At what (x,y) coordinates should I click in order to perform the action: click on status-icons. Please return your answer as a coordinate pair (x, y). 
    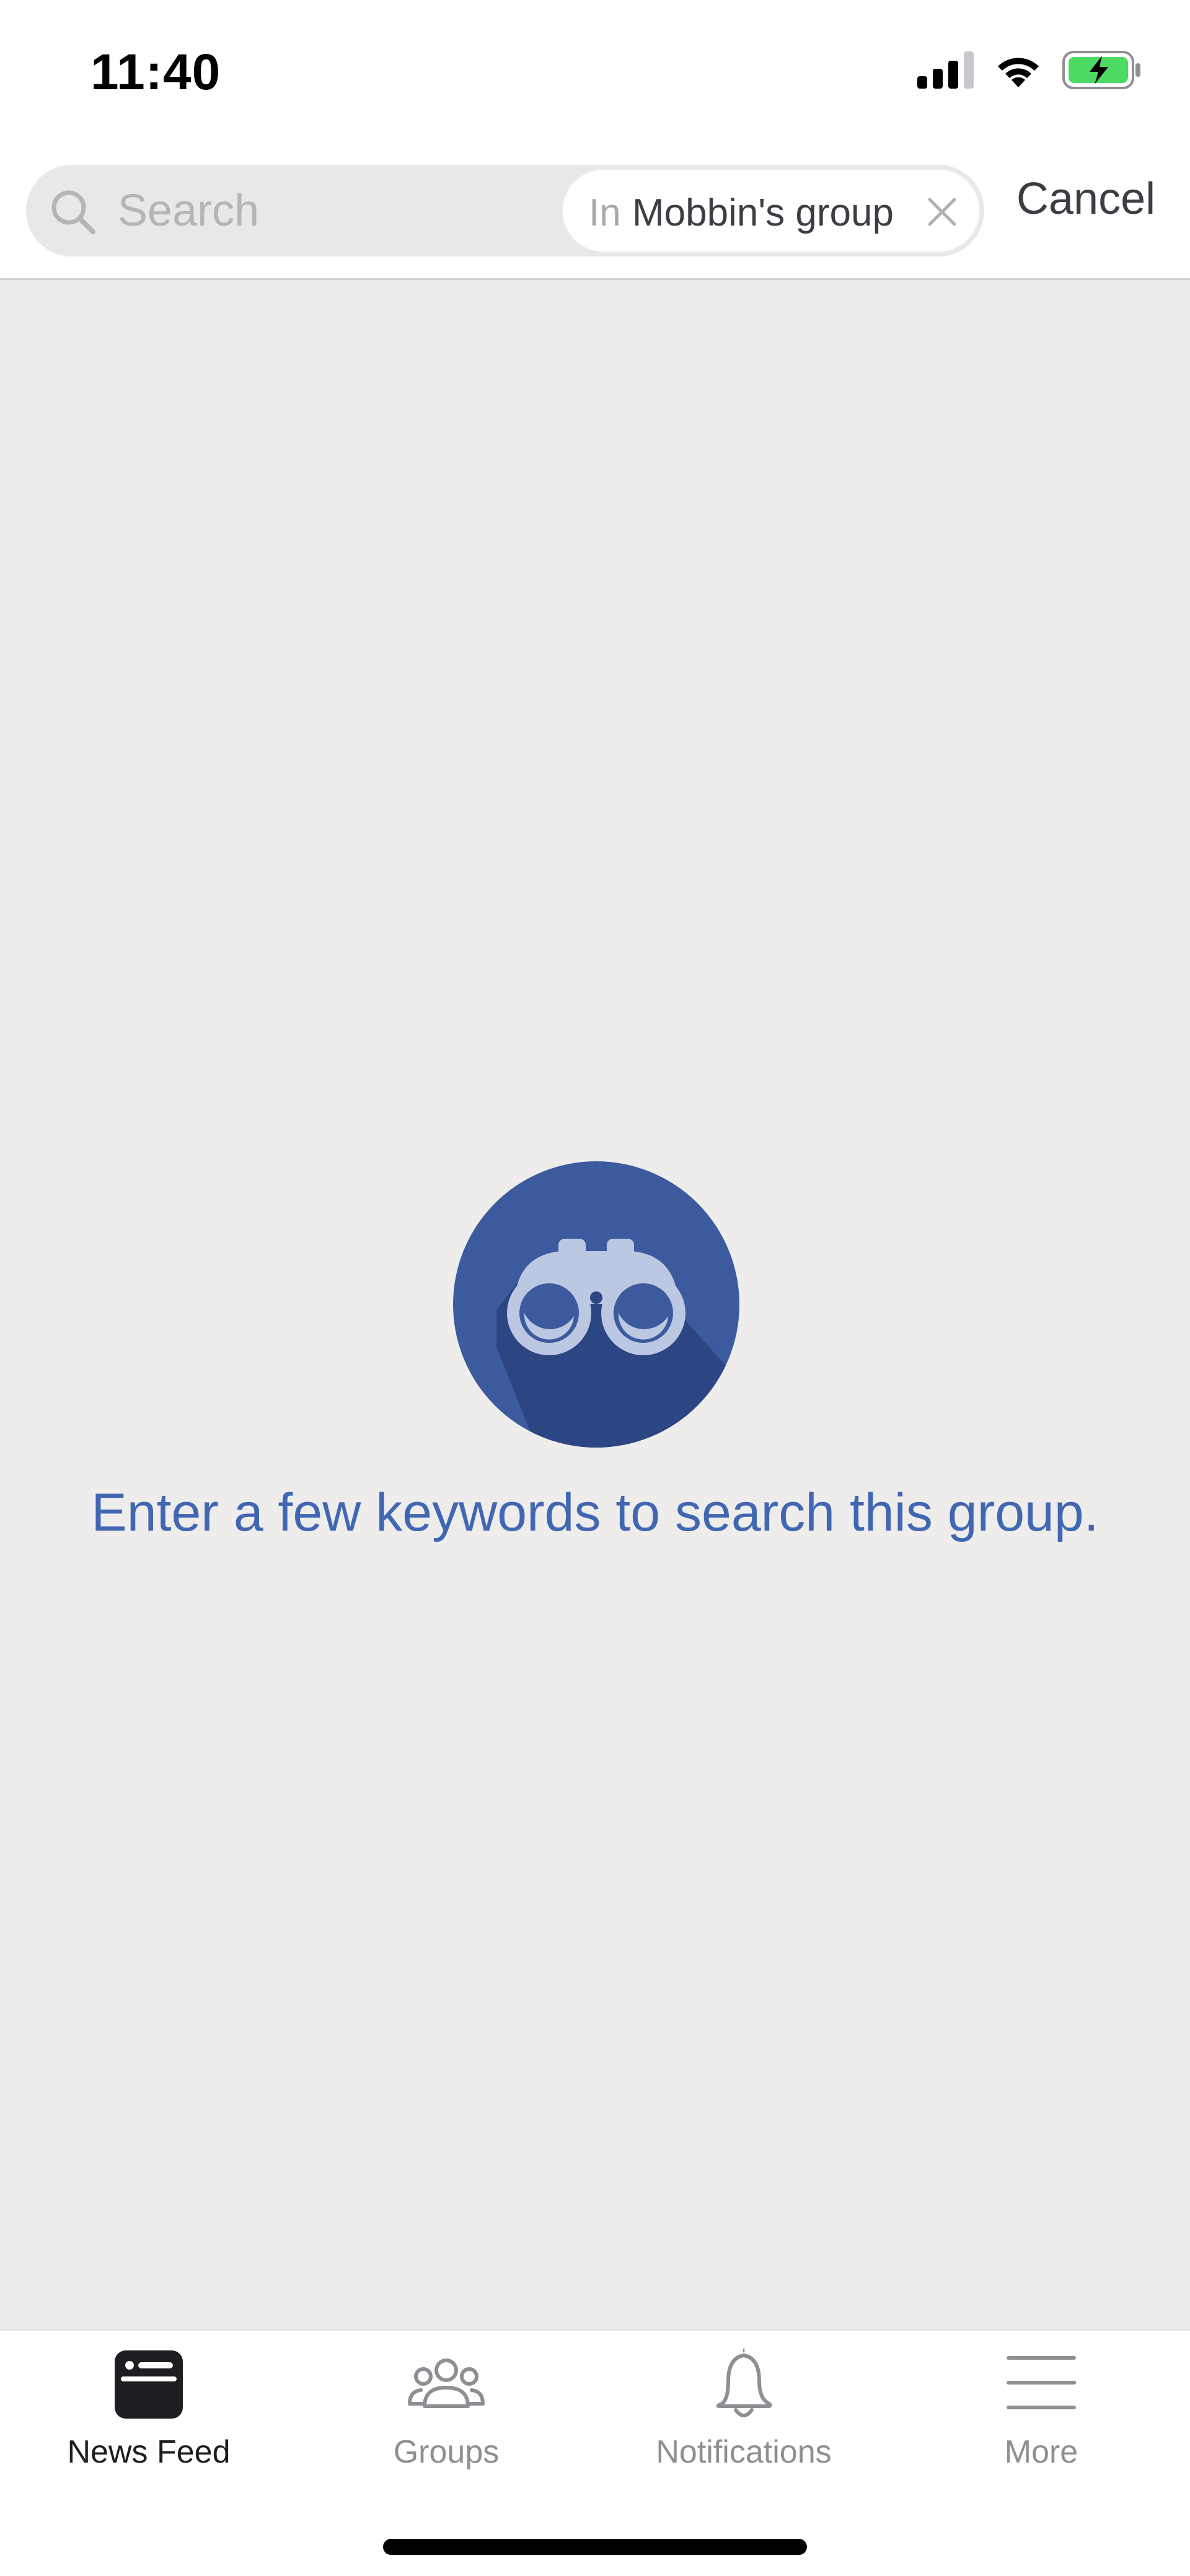
    Looking at the image, I should click on (1030, 70).